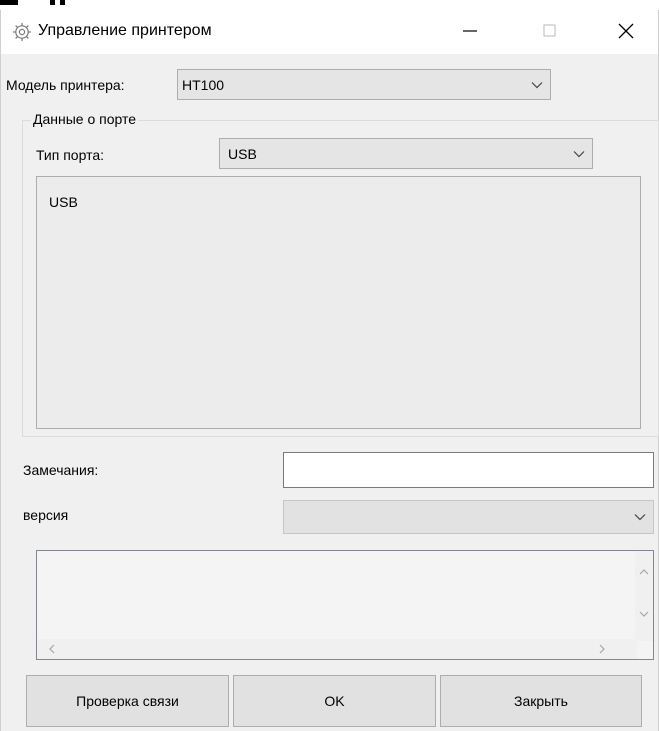  I want to click on printer-model-combo: HT100, so click(364, 84).